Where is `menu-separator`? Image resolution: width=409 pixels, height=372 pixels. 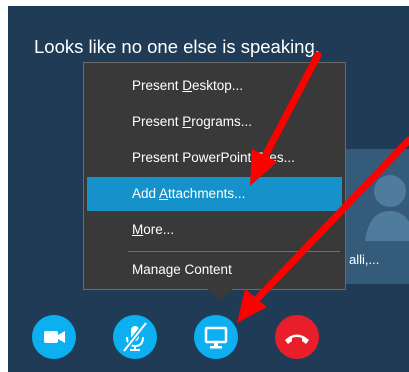
menu-separator is located at coordinates (234, 251).